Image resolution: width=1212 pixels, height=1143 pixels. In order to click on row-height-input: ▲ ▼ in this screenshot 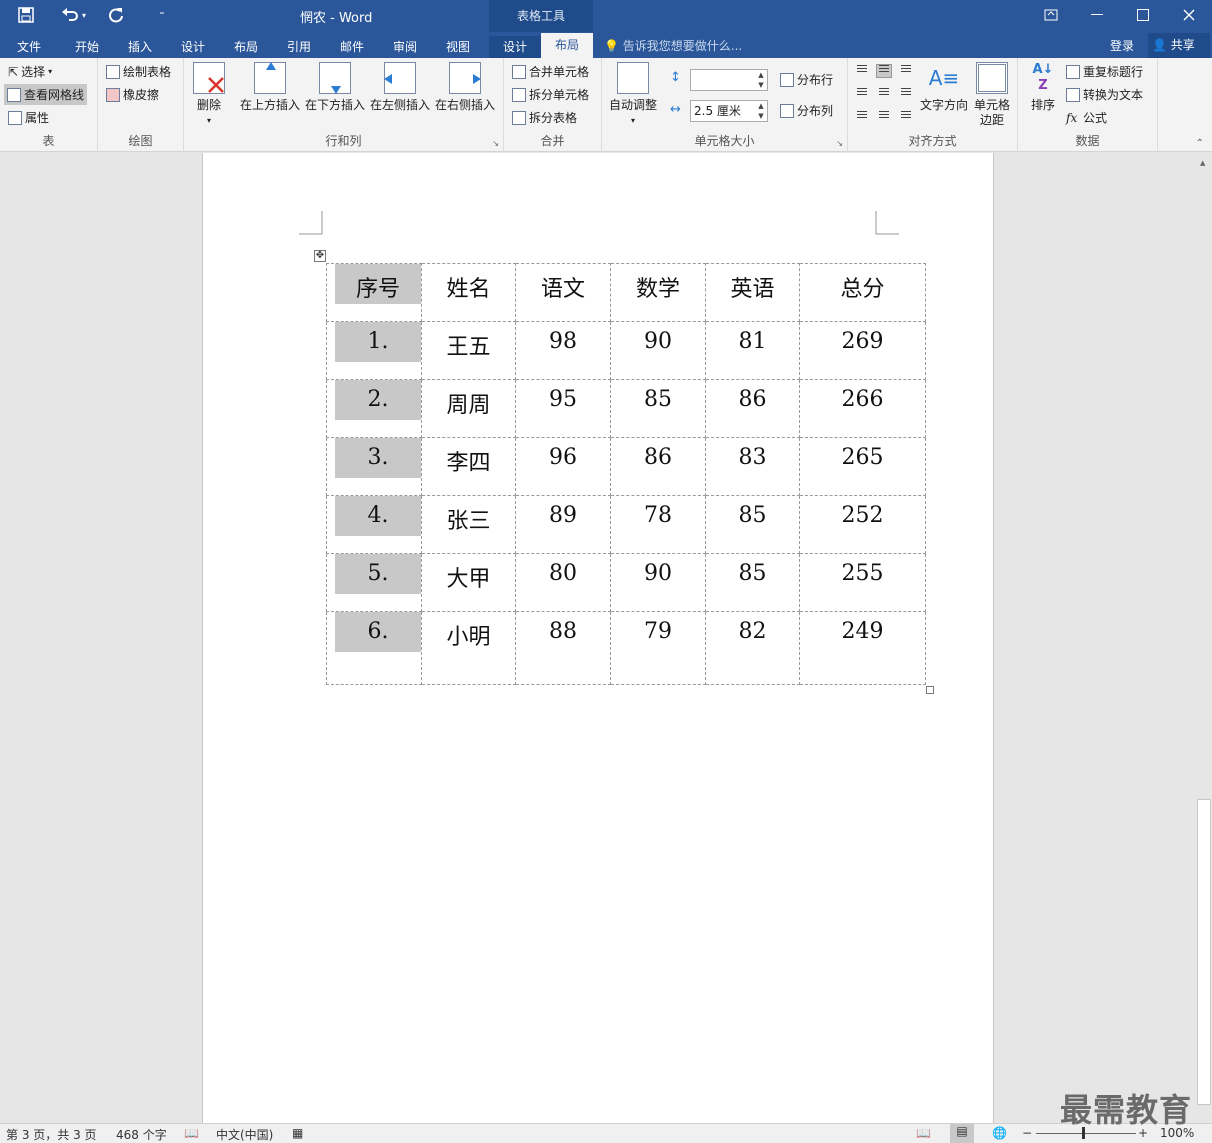, I will do `click(729, 80)`.